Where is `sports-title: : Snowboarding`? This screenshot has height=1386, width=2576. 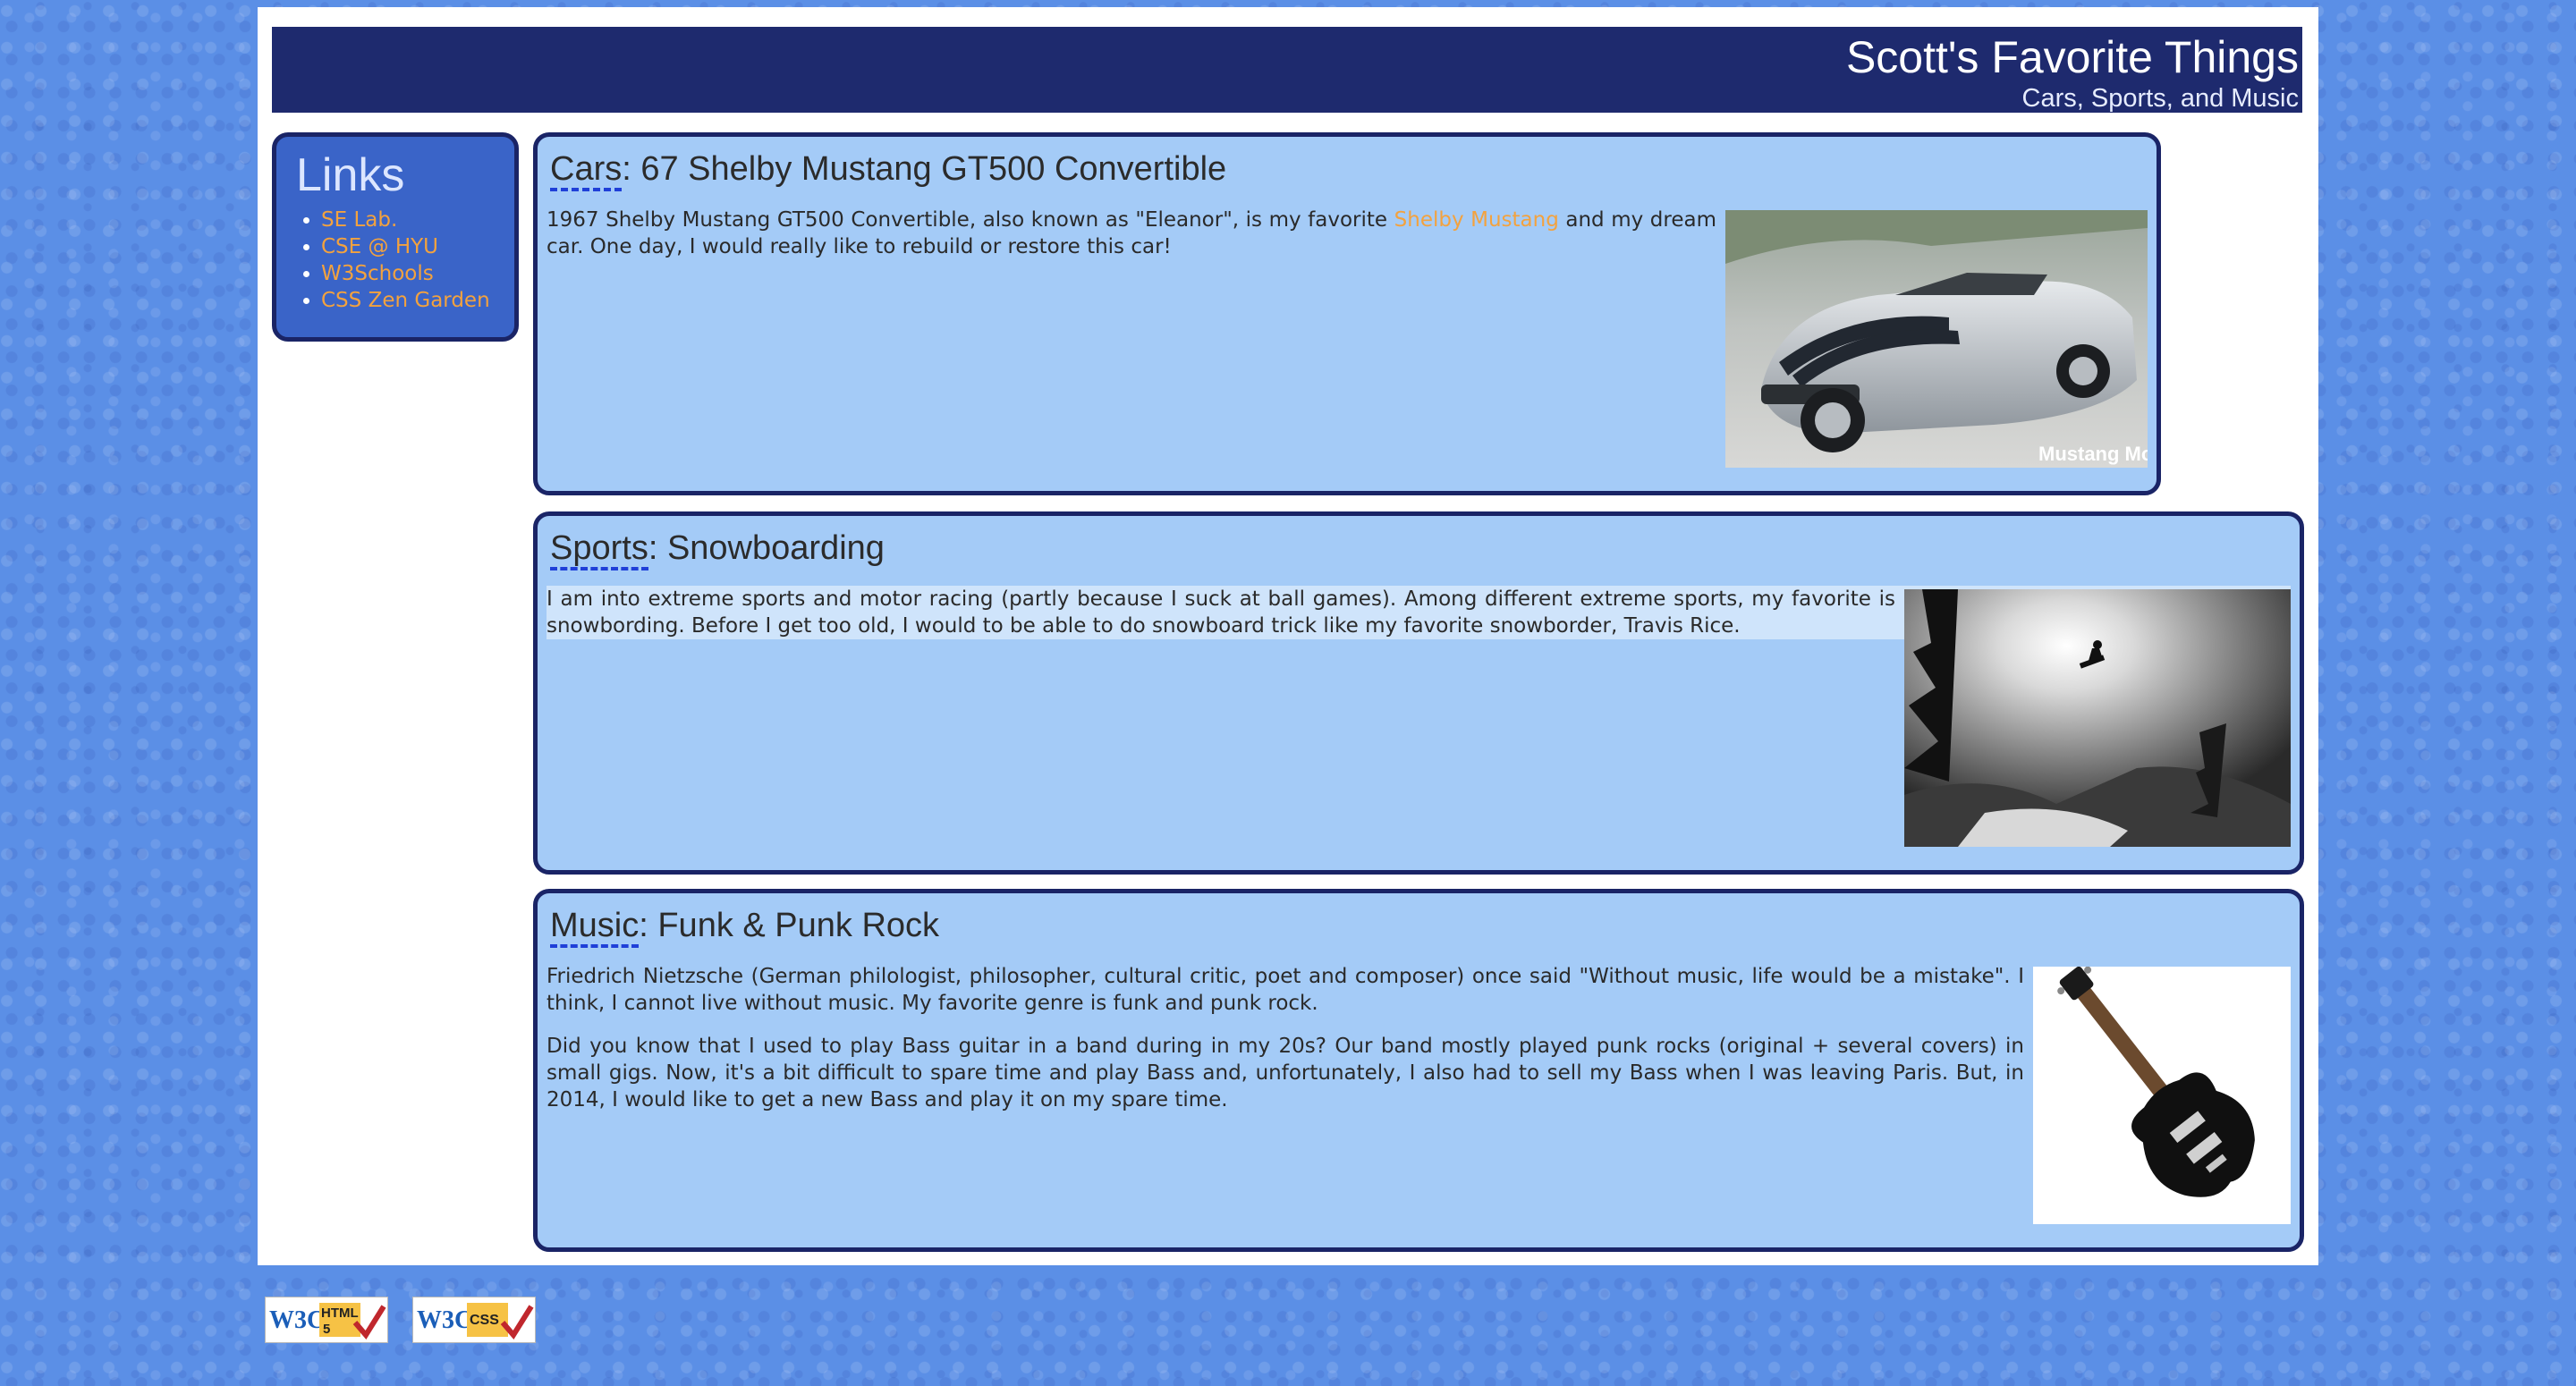
sports-title: : Snowboarding is located at coordinates (766, 548).